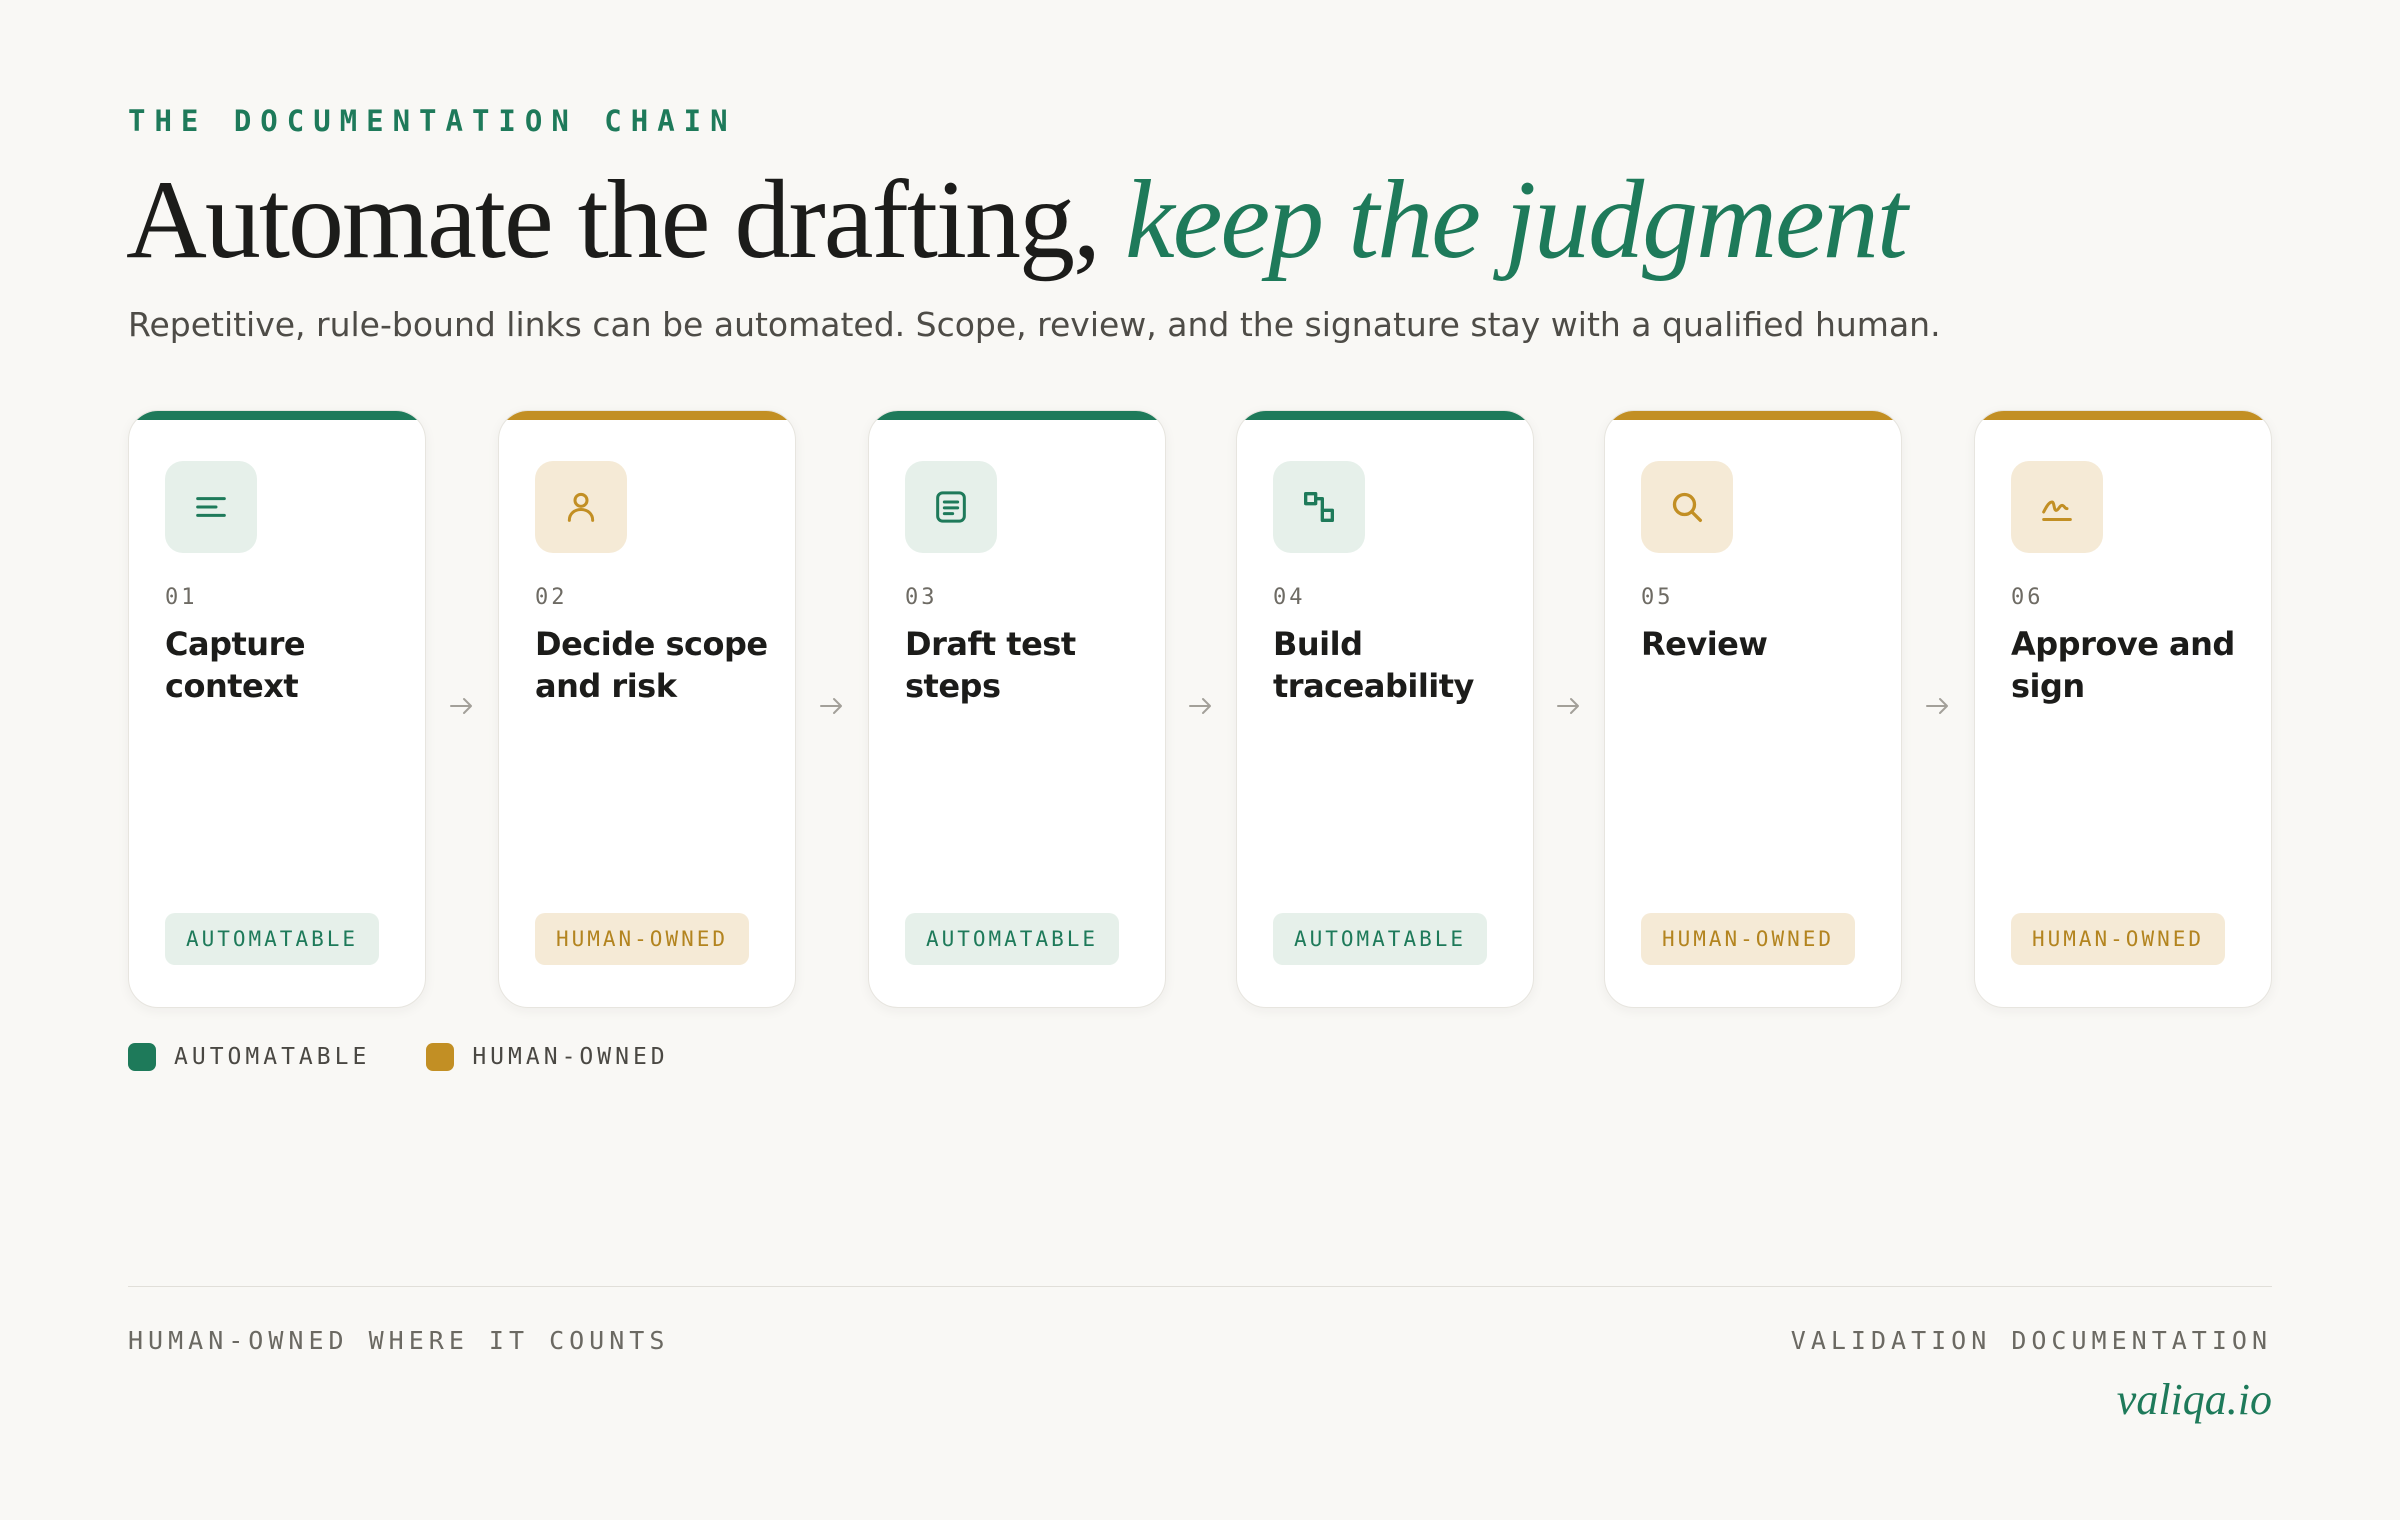 The height and width of the screenshot is (1520, 2400). Describe the element at coordinates (1516, 220) in the screenshot. I see `headline-accent: keep the judgment` at that location.